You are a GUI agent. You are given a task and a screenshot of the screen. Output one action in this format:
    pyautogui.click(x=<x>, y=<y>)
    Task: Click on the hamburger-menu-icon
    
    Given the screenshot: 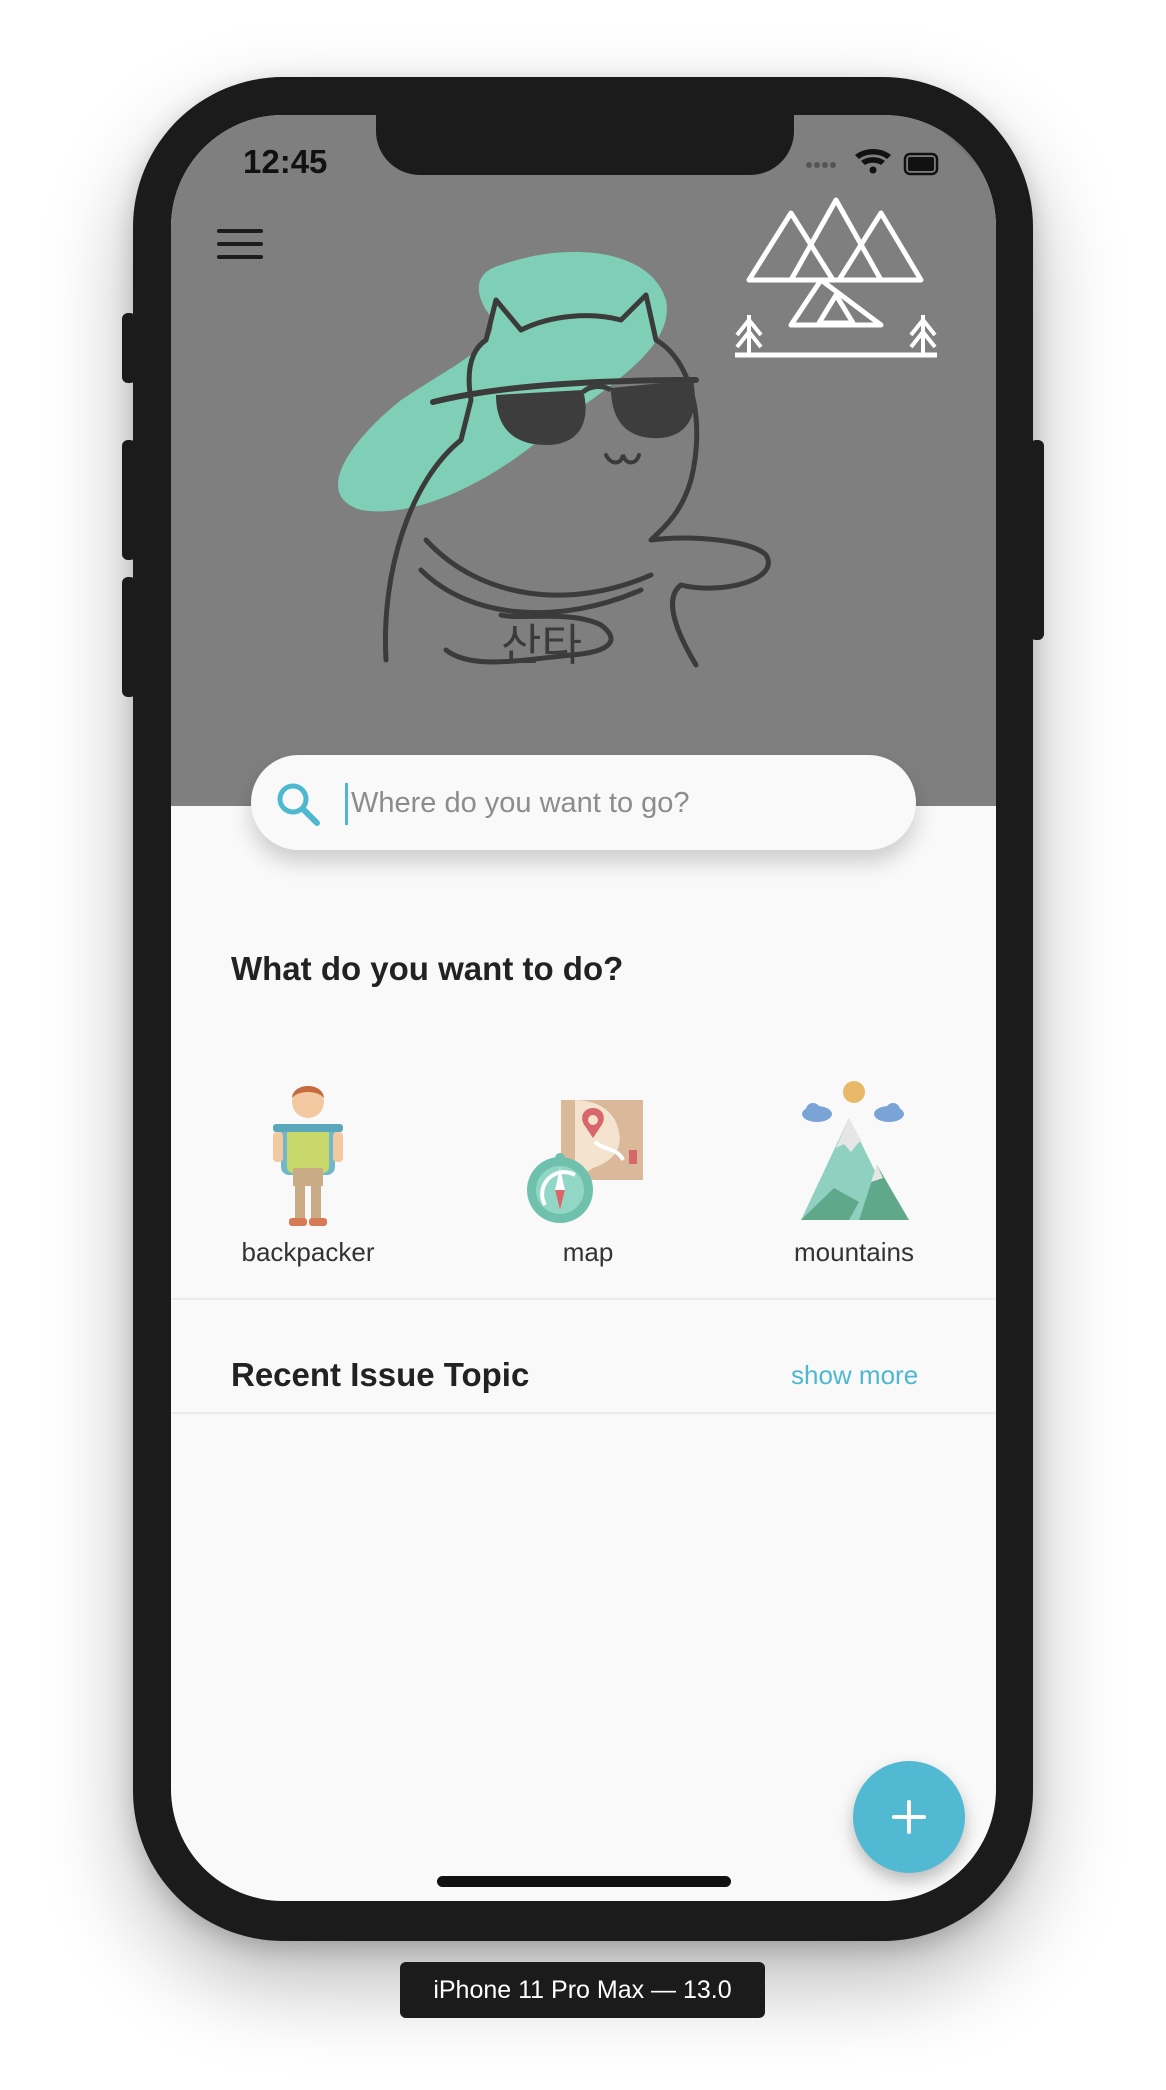 What is the action you would take?
    pyautogui.click(x=242, y=245)
    